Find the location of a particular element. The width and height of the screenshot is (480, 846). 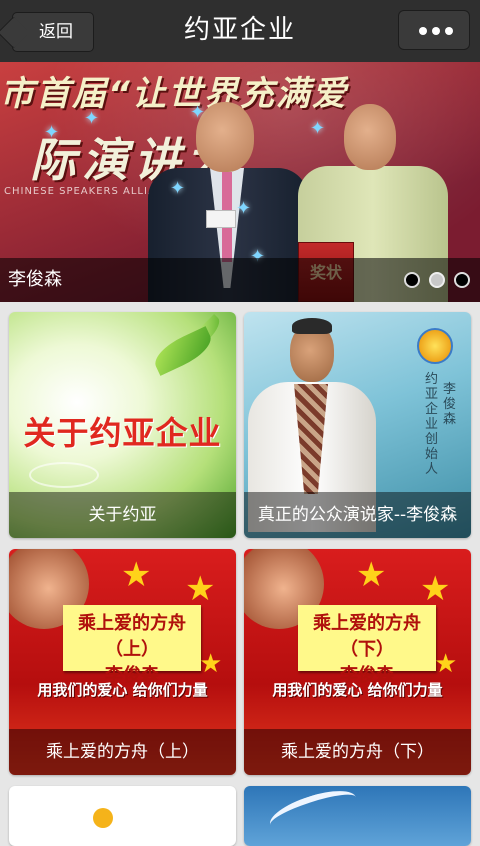

tile-partial-left is located at coordinates (122, 816).